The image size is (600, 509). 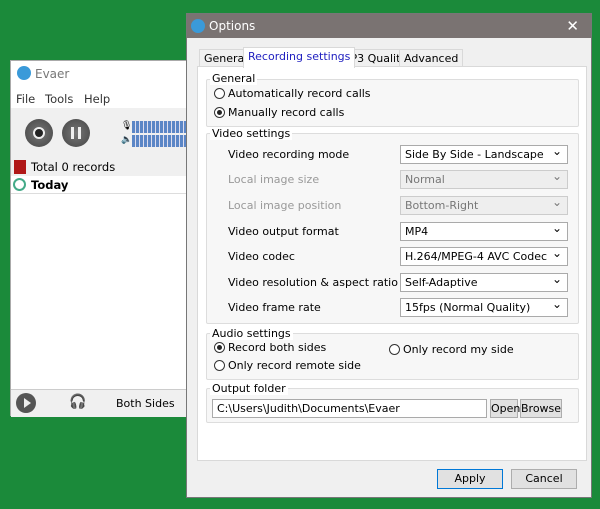 I want to click on video-setting-label: Video resolution & aspect ratio, so click(x=313, y=282).